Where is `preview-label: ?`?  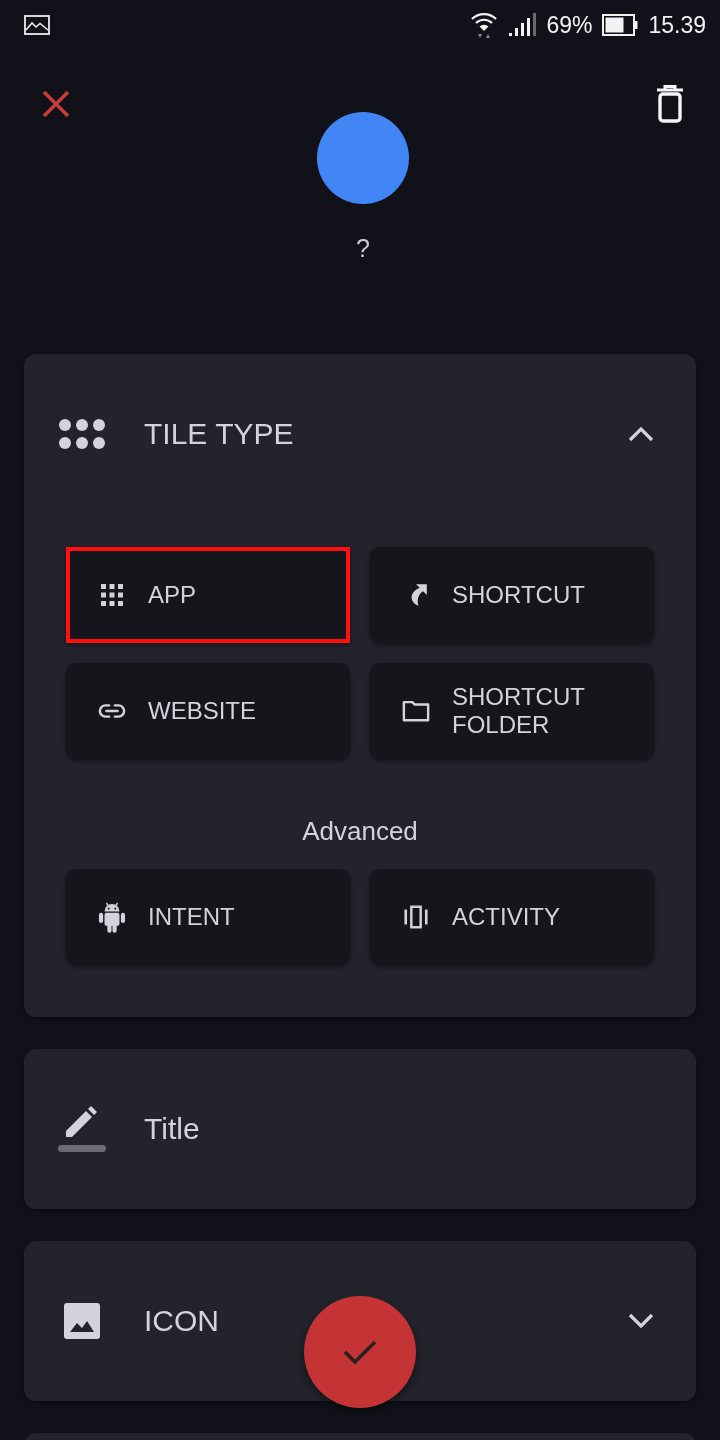 preview-label: ? is located at coordinates (363, 248).